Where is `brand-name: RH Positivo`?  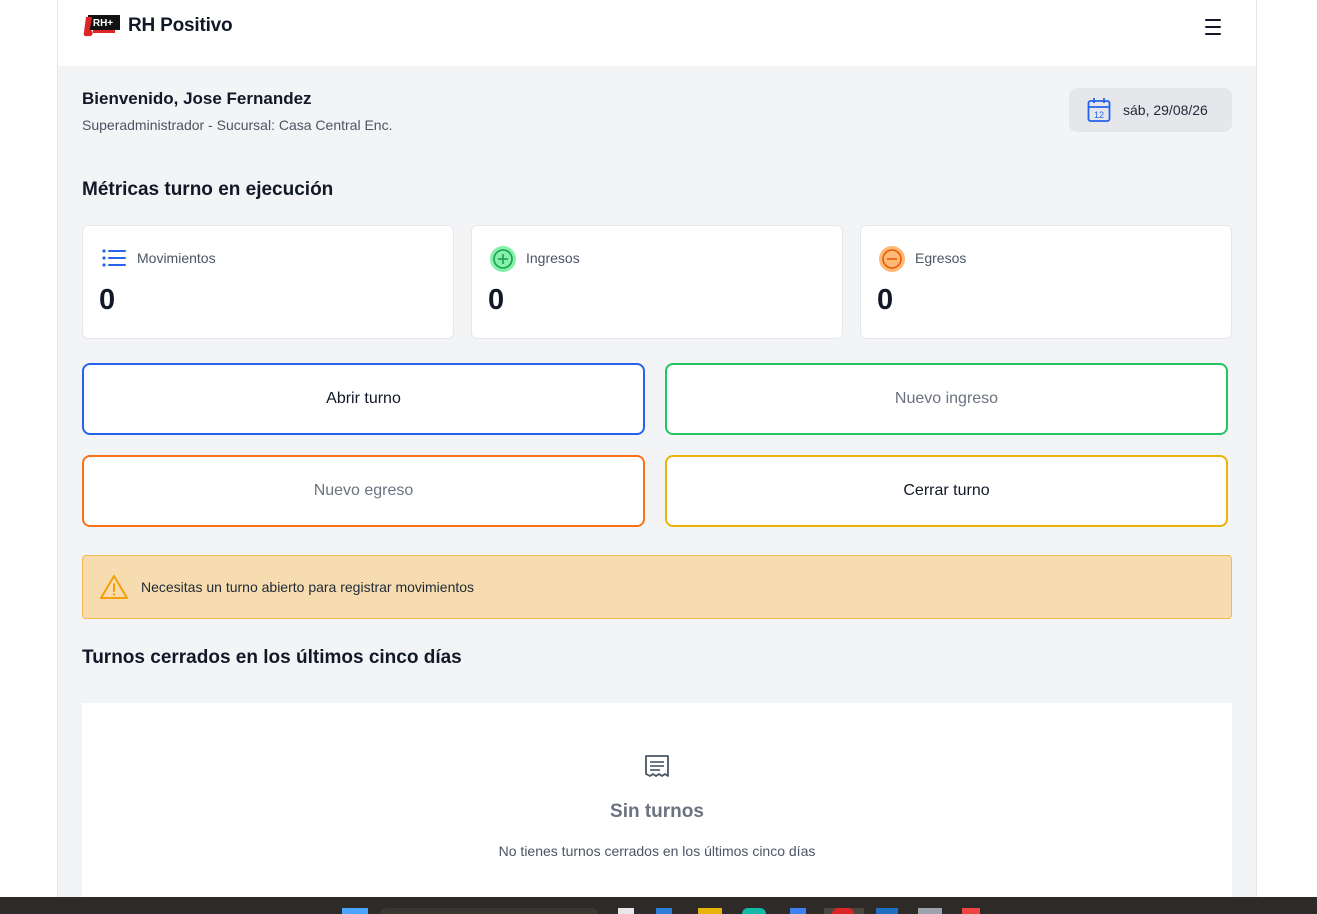 brand-name: RH Positivo is located at coordinates (180, 26).